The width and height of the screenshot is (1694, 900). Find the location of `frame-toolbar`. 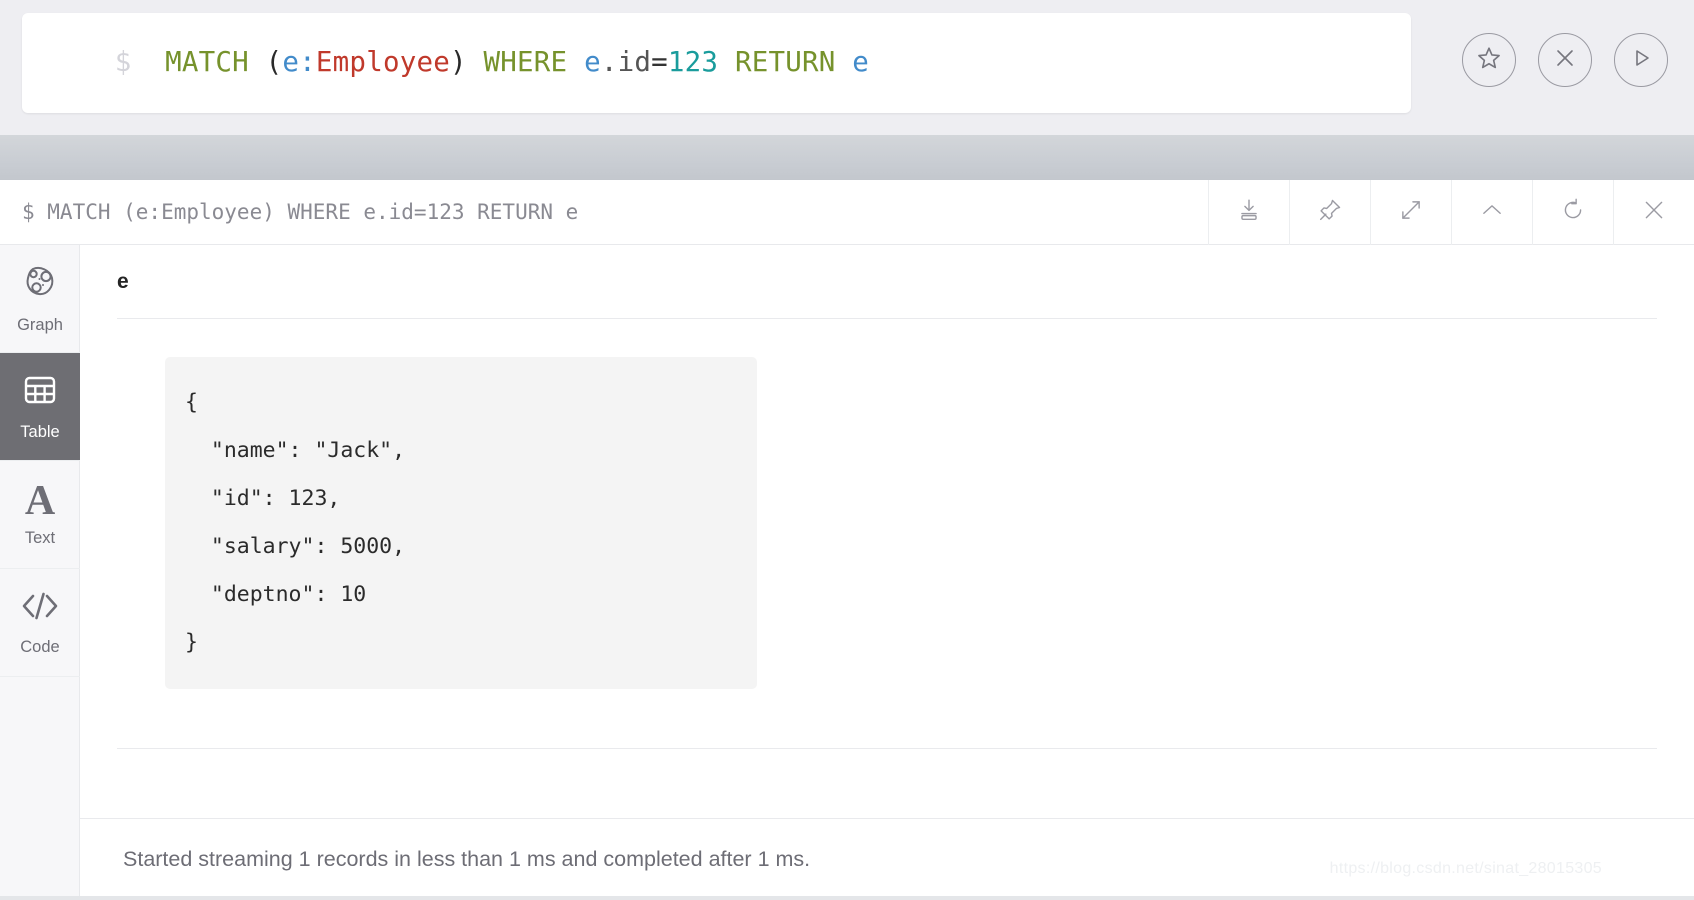

frame-toolbar is located at coordinates (1451, 212).